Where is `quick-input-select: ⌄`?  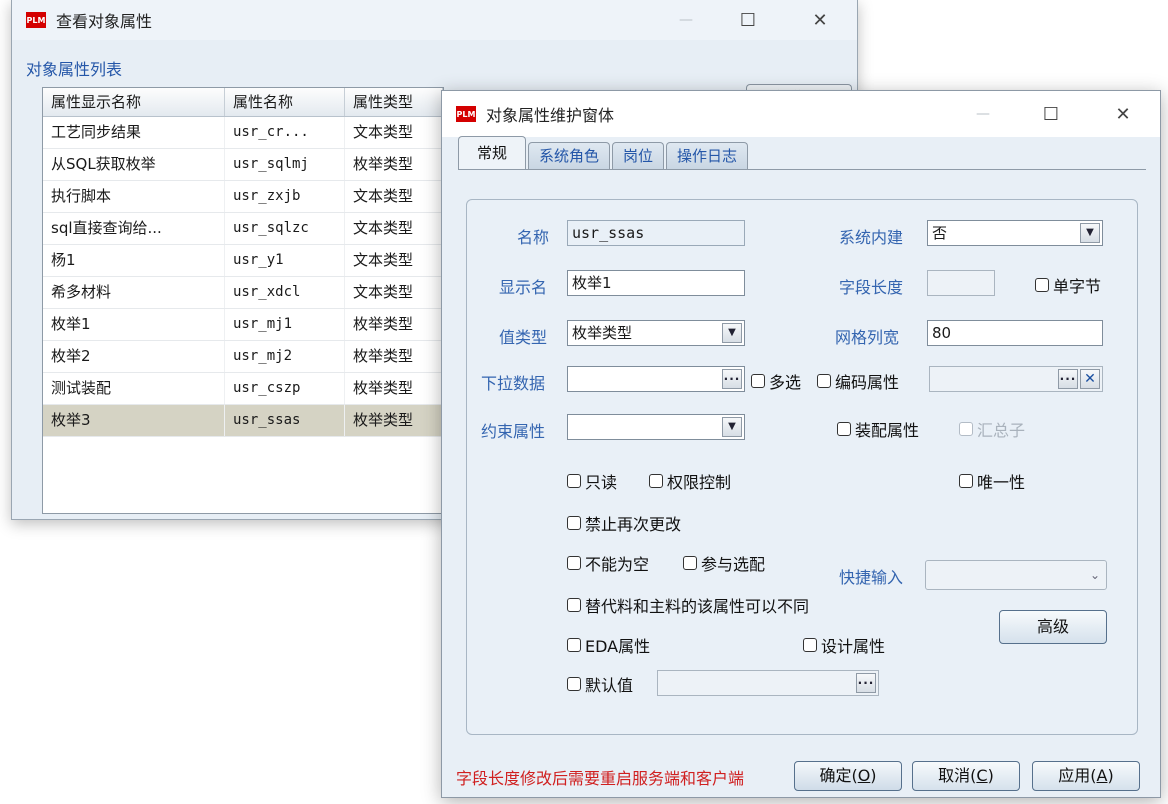 quick-input-select: ⌄ is located at coordinates (1016, 575).